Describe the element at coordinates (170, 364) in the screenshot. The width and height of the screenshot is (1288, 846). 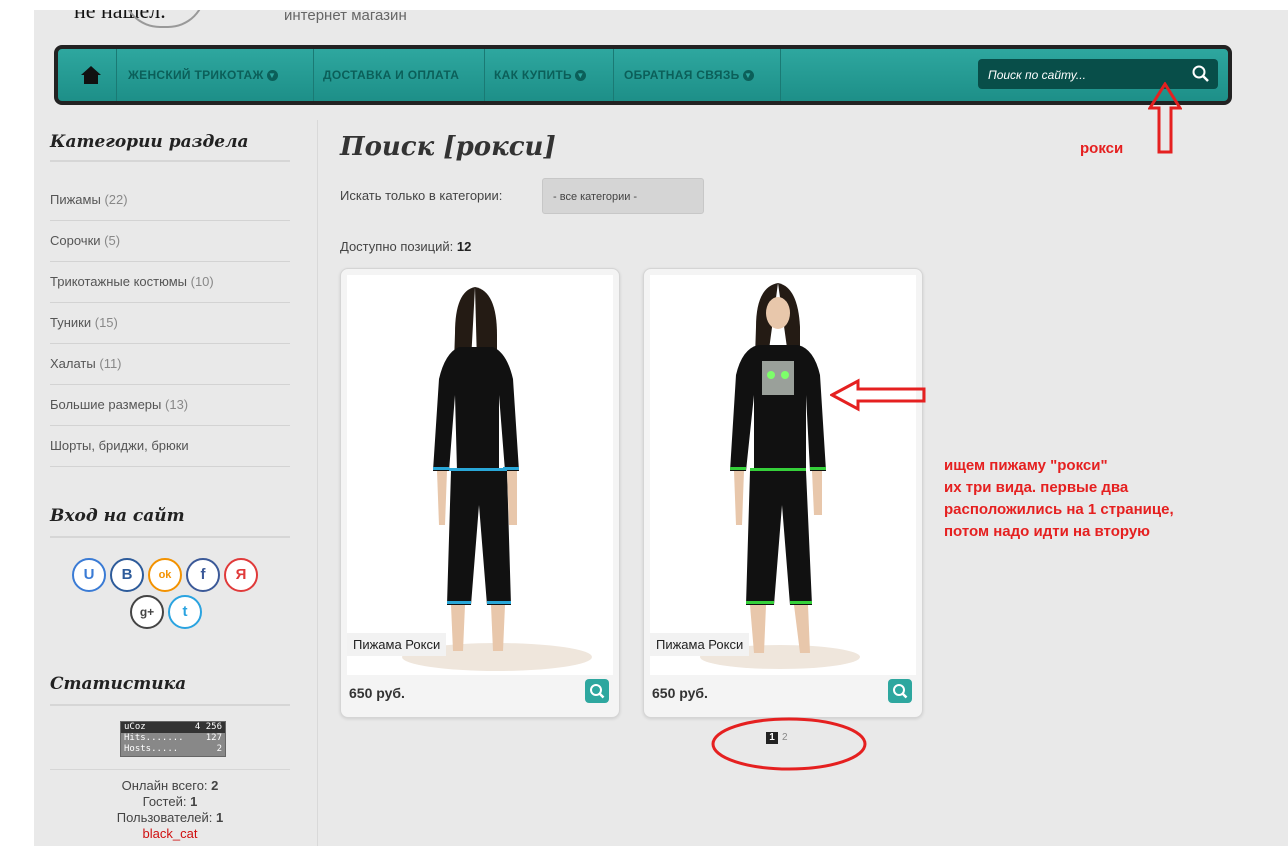
I see `category-robes: Халаты (11)` at that location.